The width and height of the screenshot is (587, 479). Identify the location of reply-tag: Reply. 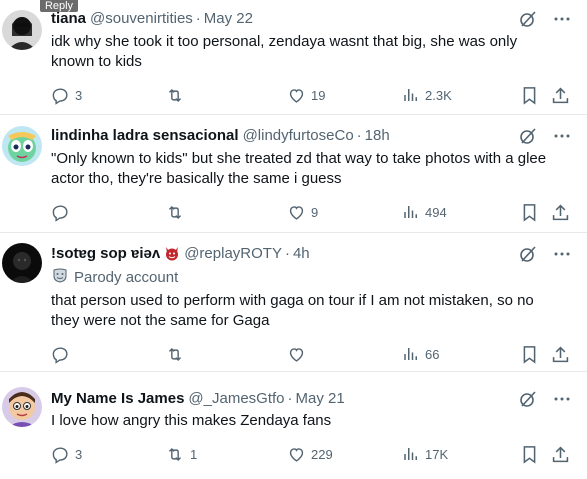
(59, 6).